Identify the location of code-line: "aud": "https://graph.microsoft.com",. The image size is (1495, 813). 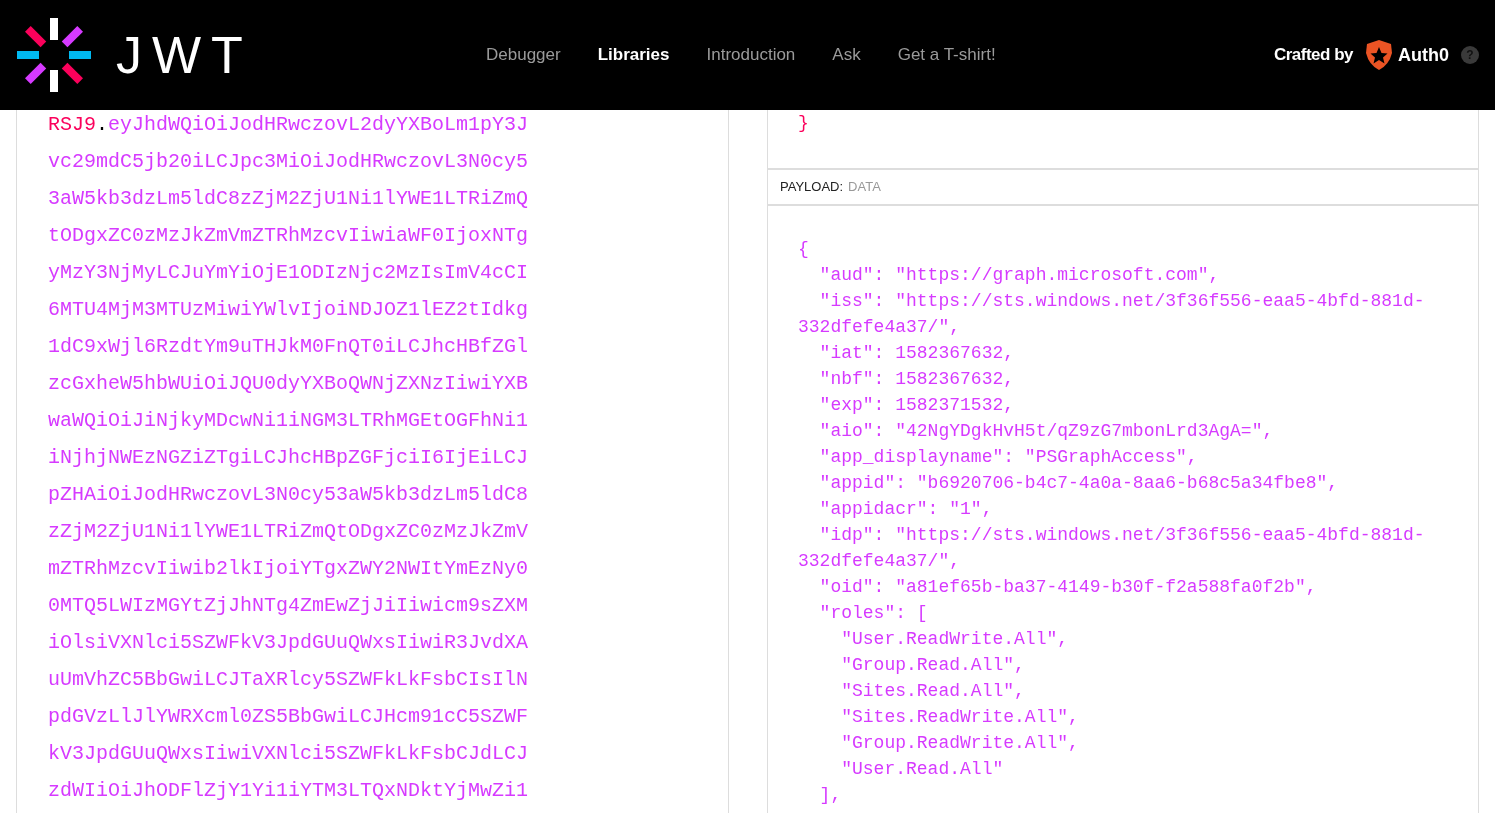
(1019, 275).